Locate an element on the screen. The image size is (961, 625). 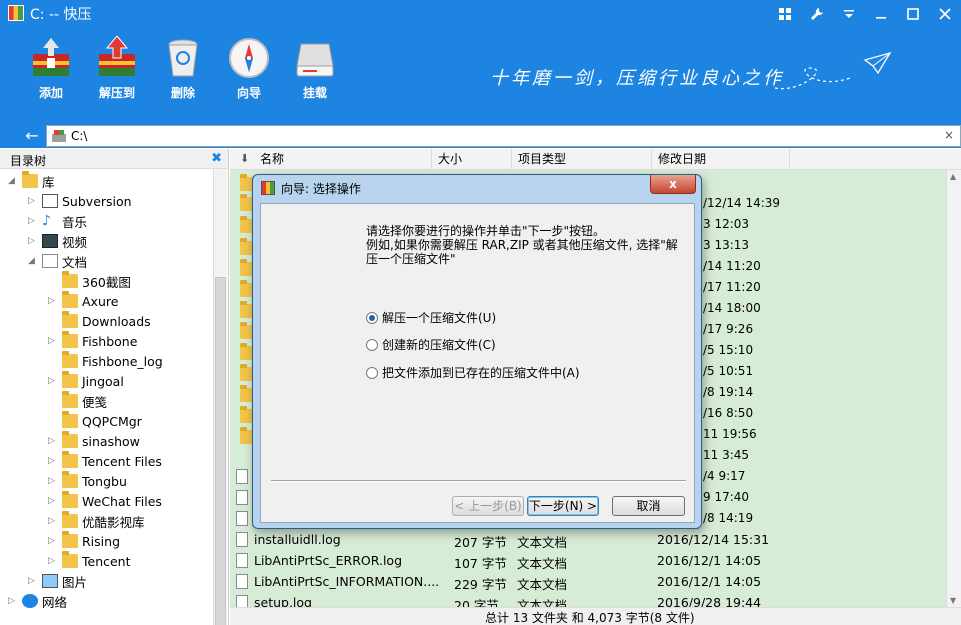
main-toolbar: 添加 解压到 删除 is located at coordinates (183, 68).